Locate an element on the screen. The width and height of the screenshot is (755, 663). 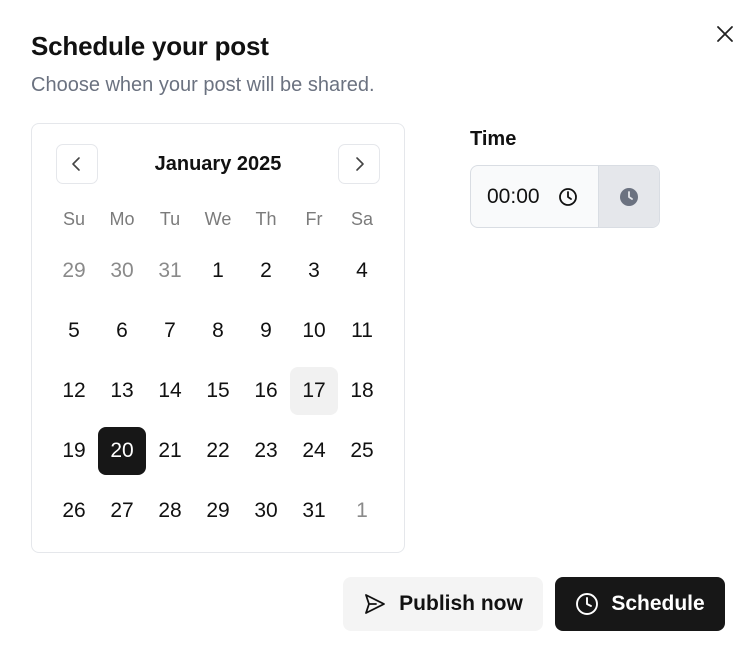
close-icon is located at coordinates (725, 34).